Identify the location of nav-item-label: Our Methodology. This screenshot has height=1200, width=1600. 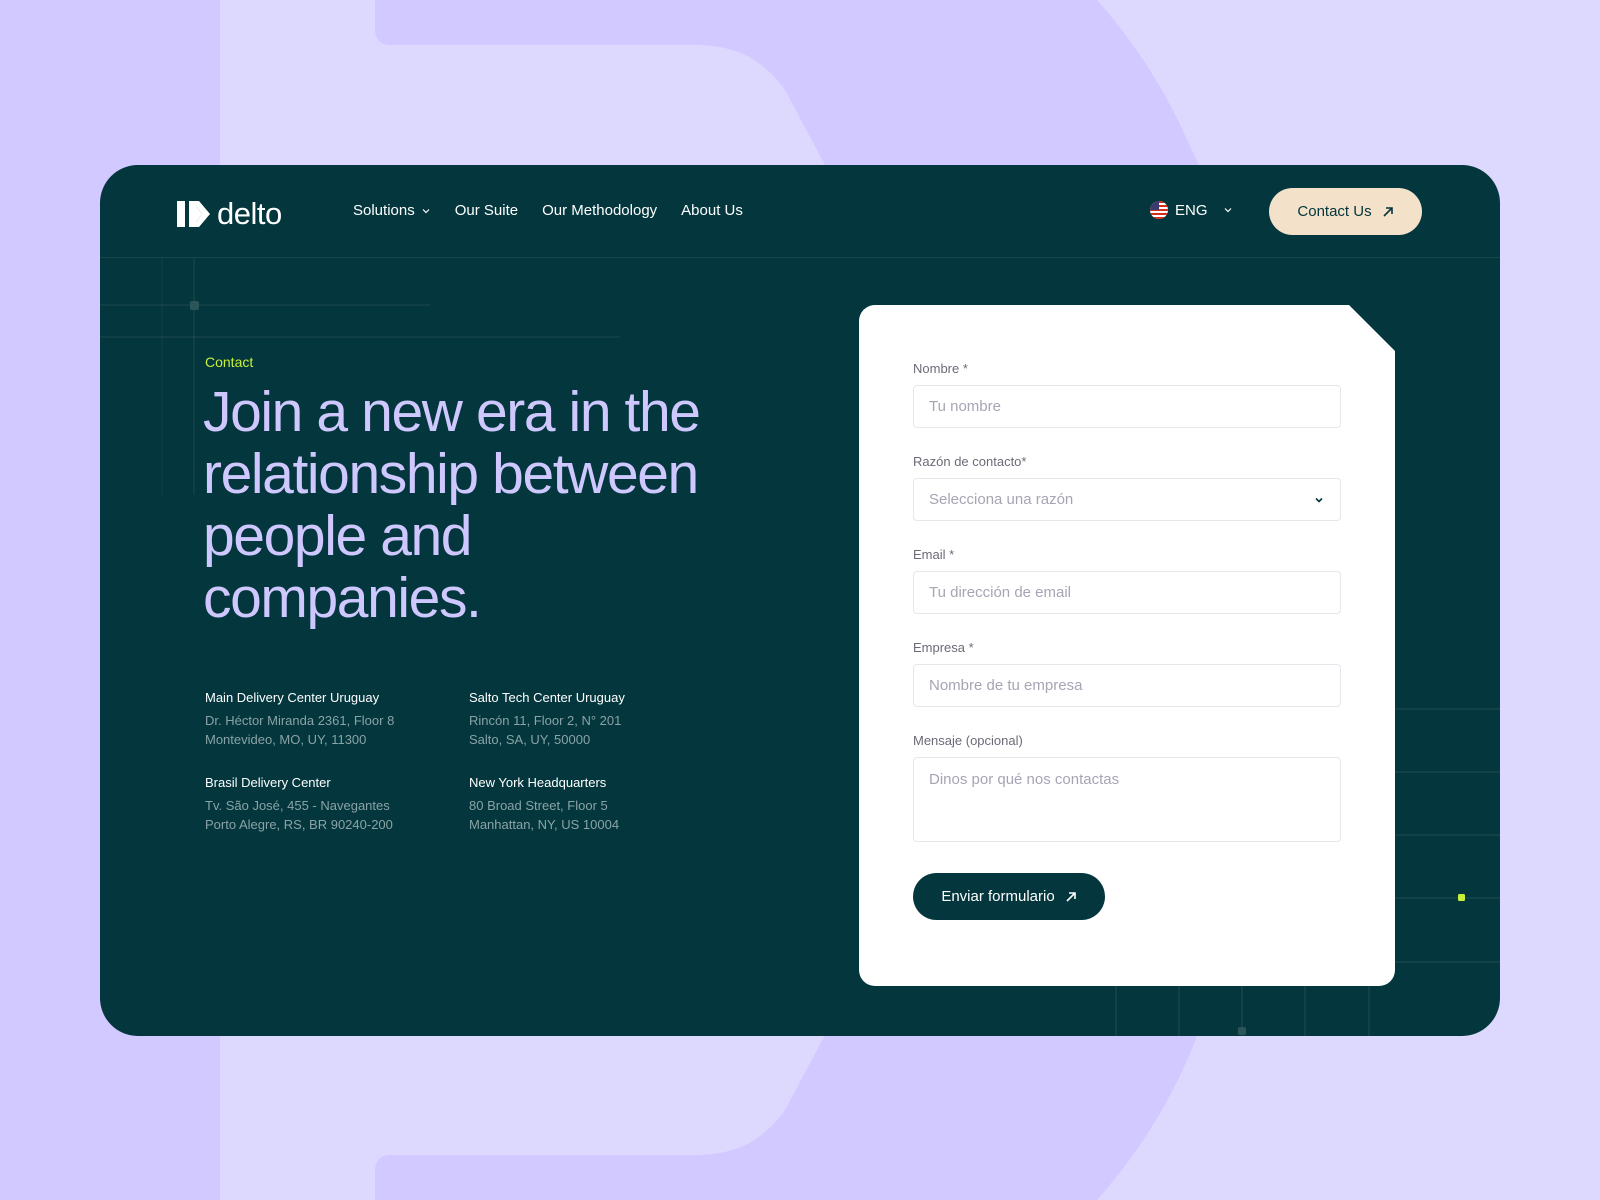
(600, 210).